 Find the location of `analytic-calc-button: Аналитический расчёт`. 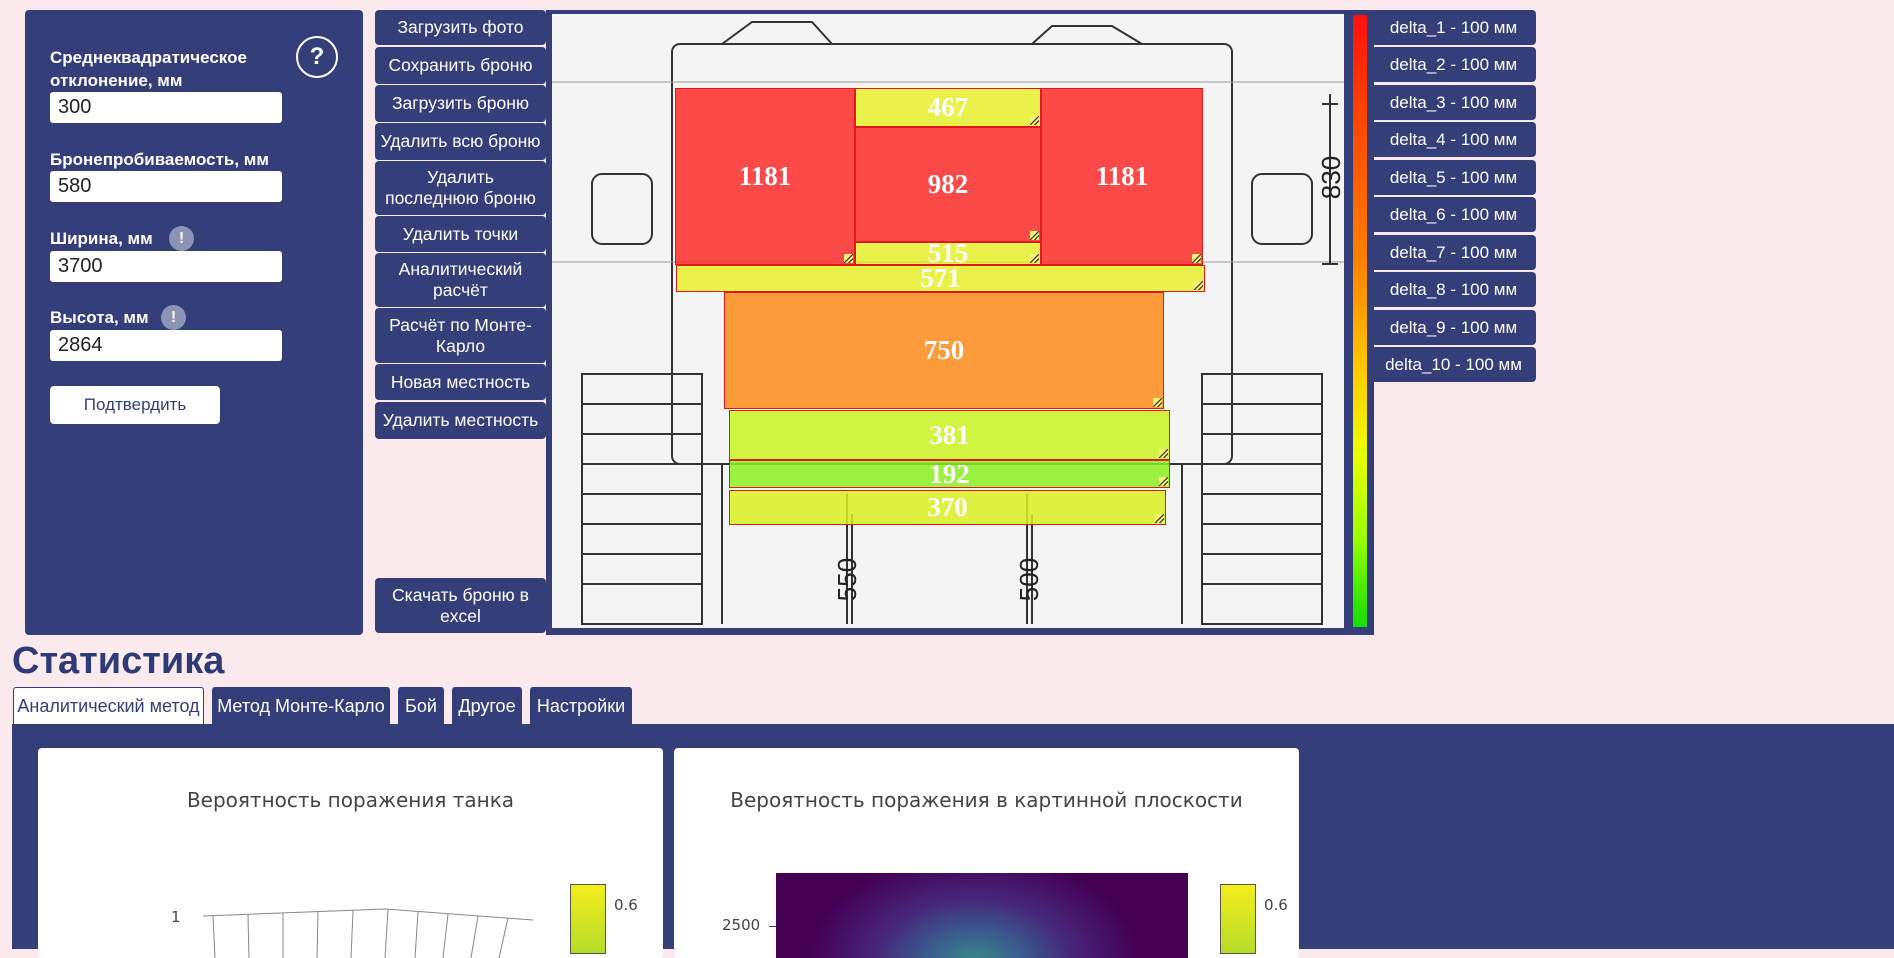

analytic-calc-button: Аналитический расчёт is located at coordinates (460, 280).